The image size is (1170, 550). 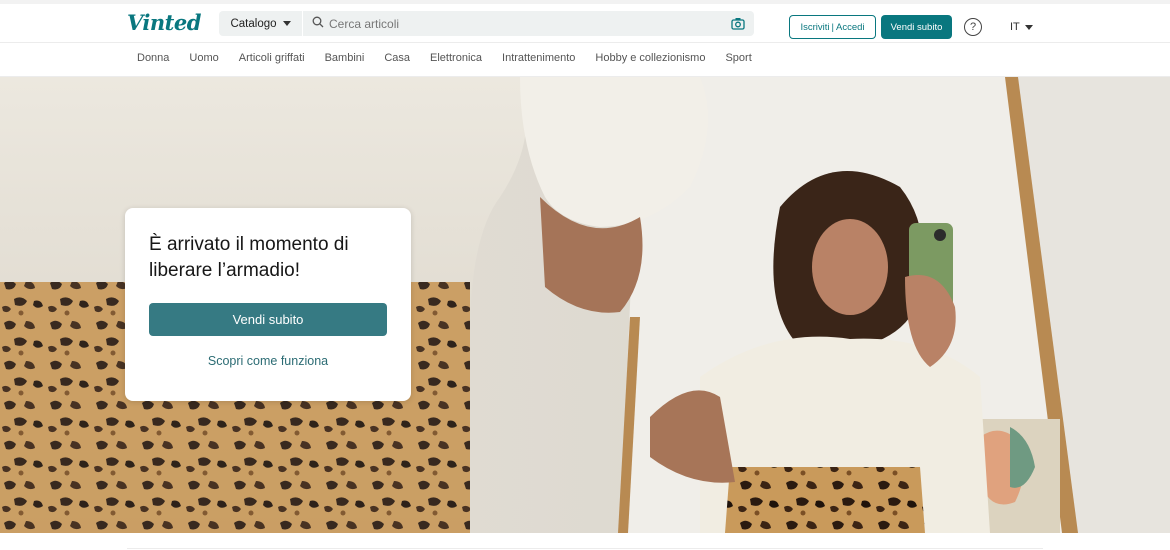 What do you see at coordinates (814, 27) in the screenshot?
I see `signup-label: Iscriviti` at bounding box center [814, 27].